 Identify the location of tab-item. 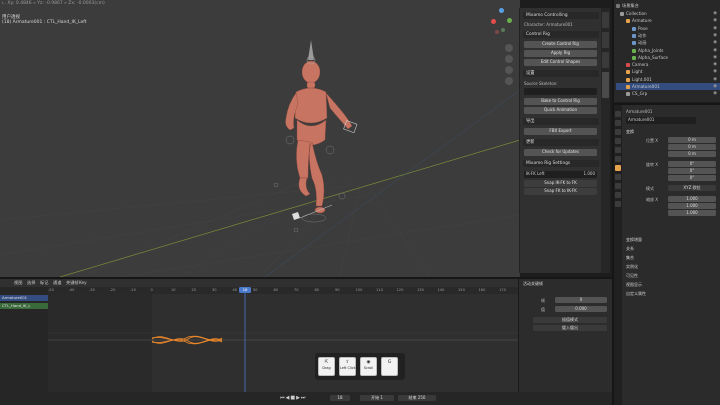
(605, 60).